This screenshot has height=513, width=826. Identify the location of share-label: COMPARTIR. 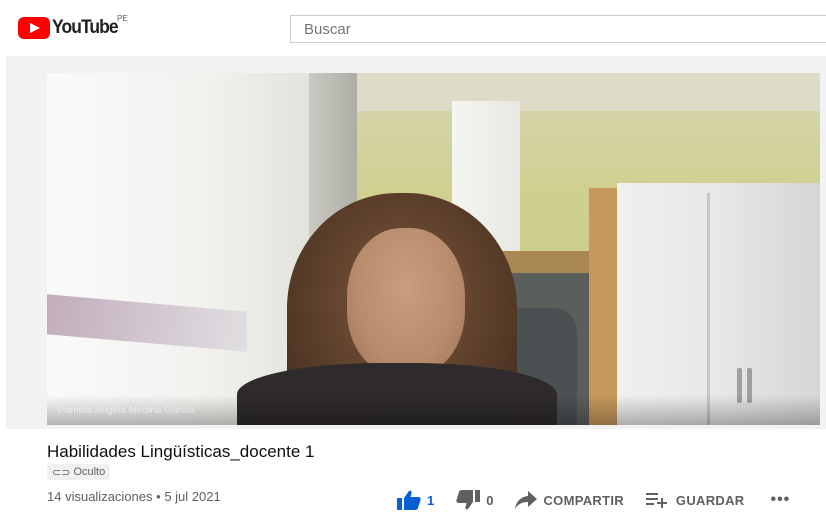
(583, 500).